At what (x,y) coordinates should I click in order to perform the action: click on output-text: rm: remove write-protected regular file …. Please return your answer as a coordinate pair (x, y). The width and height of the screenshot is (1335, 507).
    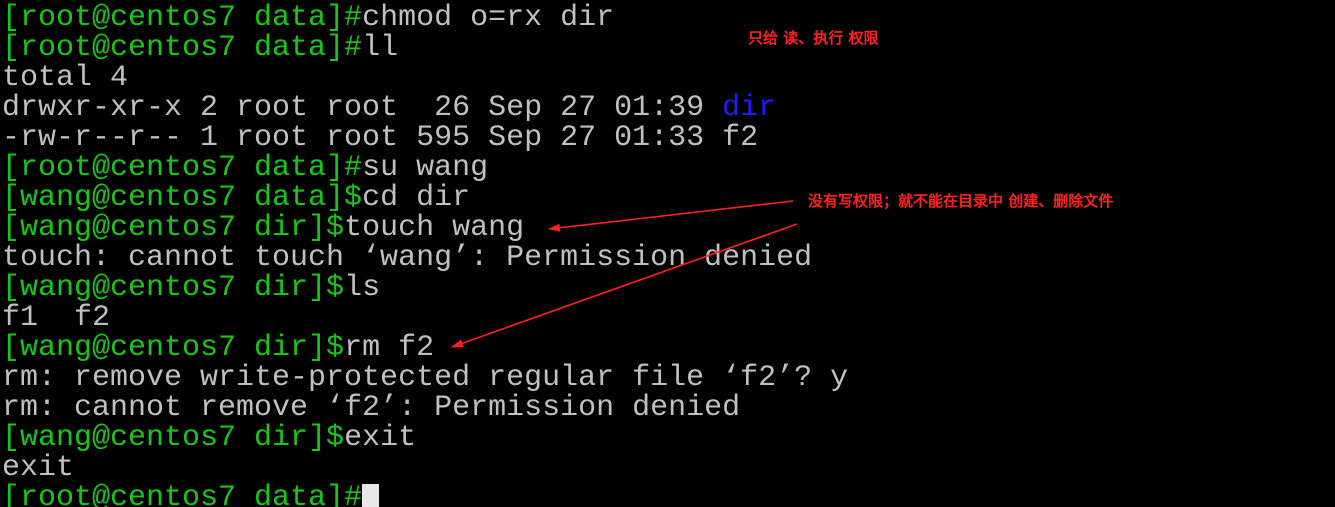
    Looking at the image, I should click on (425, 378).